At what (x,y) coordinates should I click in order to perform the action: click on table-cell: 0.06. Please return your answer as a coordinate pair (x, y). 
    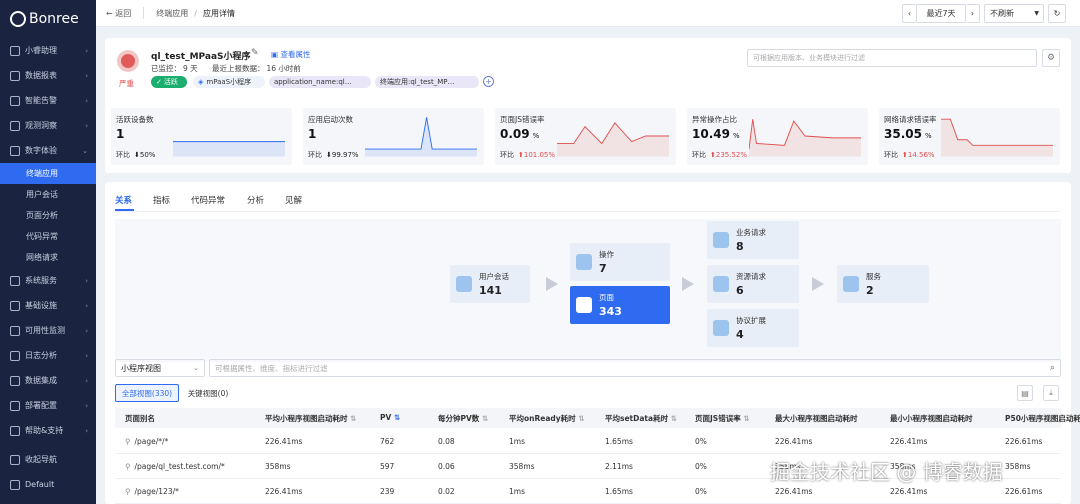
    Looking at the image, I should click on (446, 466).